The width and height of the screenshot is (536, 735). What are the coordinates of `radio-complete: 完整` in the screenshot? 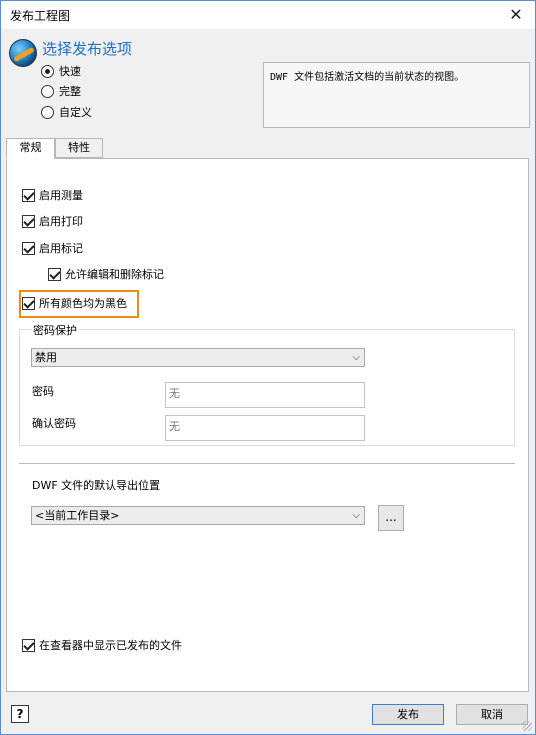 It's located at (61, 91).